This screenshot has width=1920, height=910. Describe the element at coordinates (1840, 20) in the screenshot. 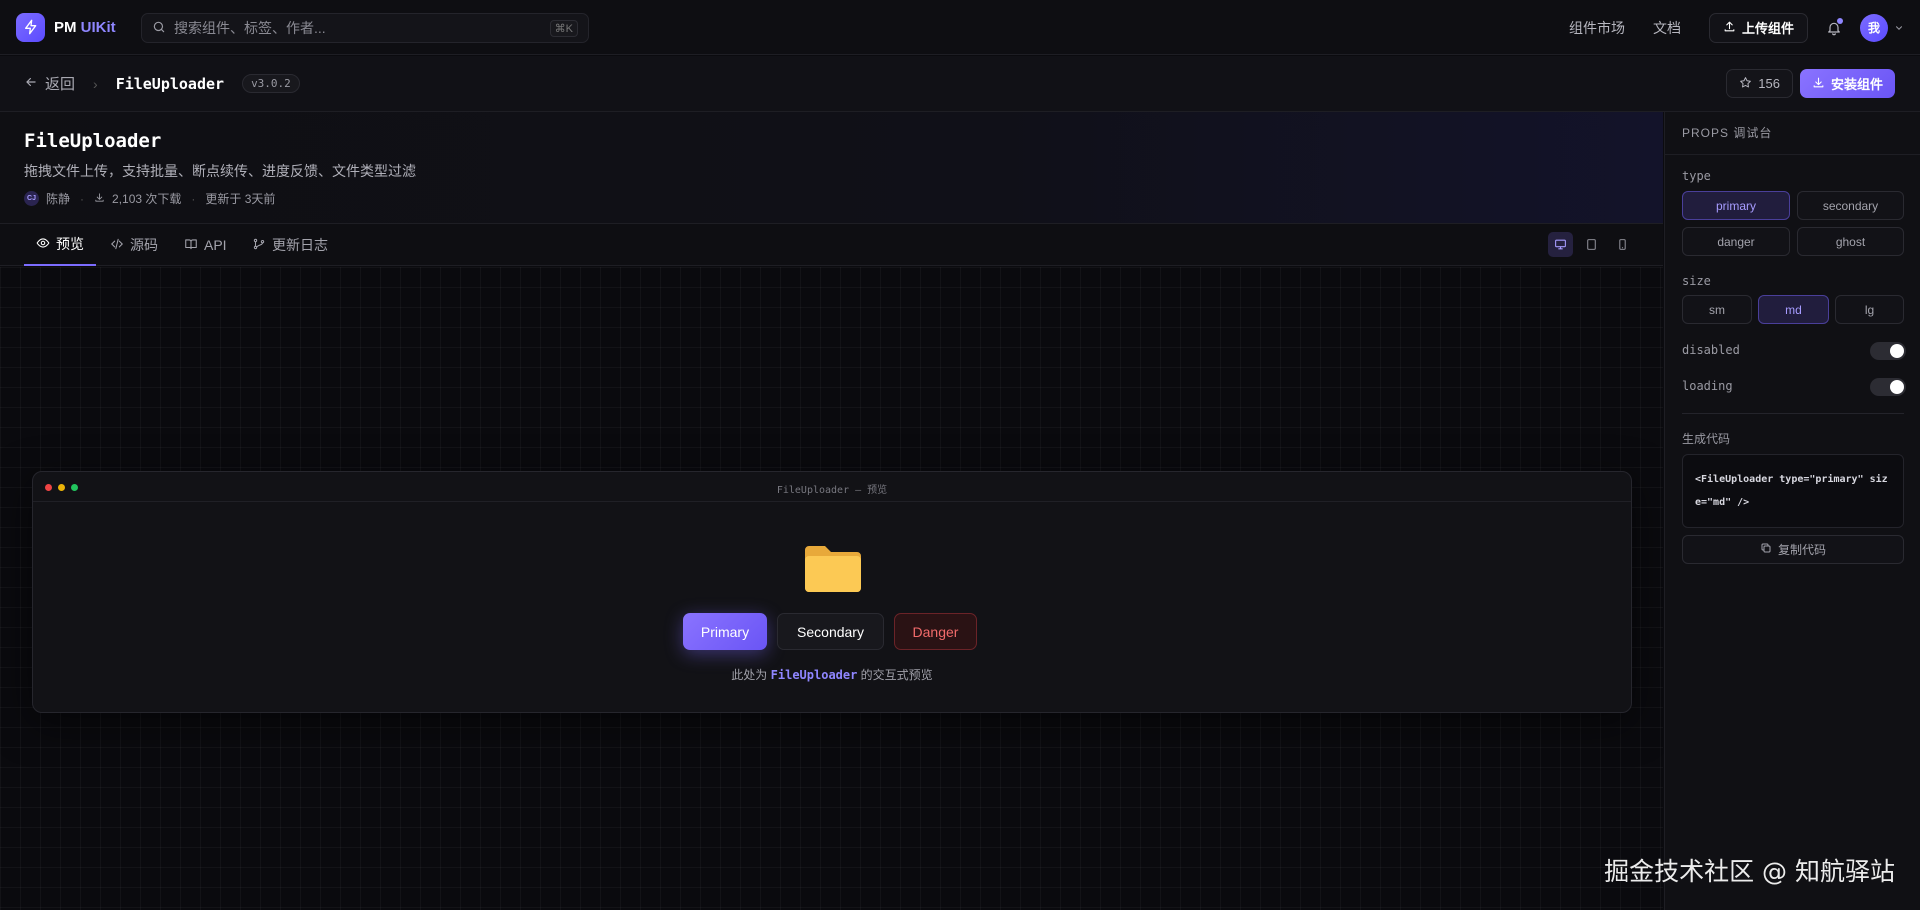

I see `notification-dot` at that location.